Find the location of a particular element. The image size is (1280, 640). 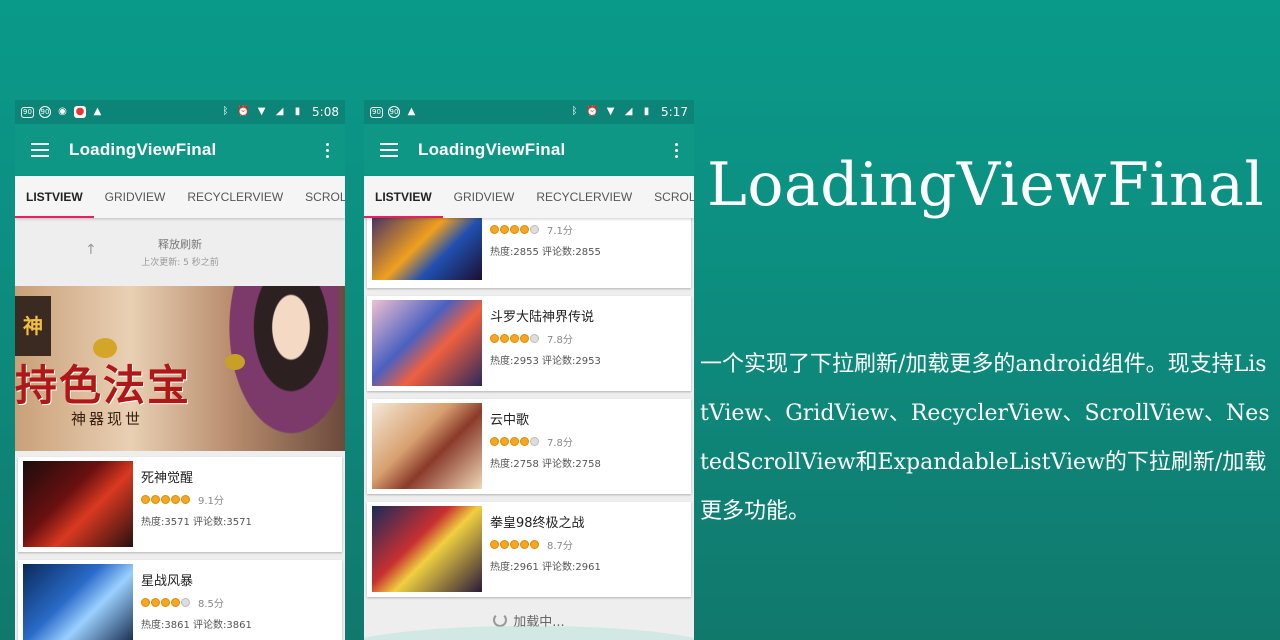

list-item: 拳皇98终极之战 8.7分 热度:2961 评论数:2961 is located at coordinates (529, 549).